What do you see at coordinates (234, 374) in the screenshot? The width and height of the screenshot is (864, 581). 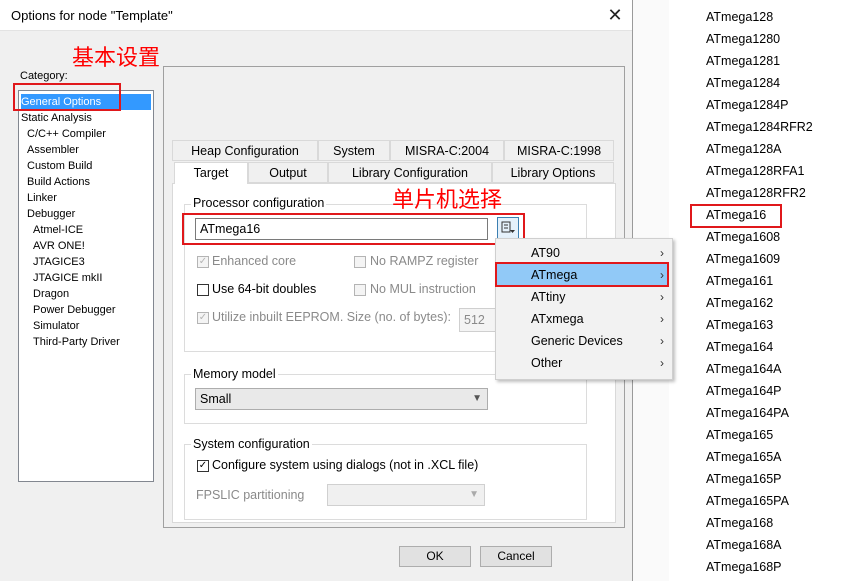 I see `memory-group-title: Memory model` at bounding box center [234, 374].